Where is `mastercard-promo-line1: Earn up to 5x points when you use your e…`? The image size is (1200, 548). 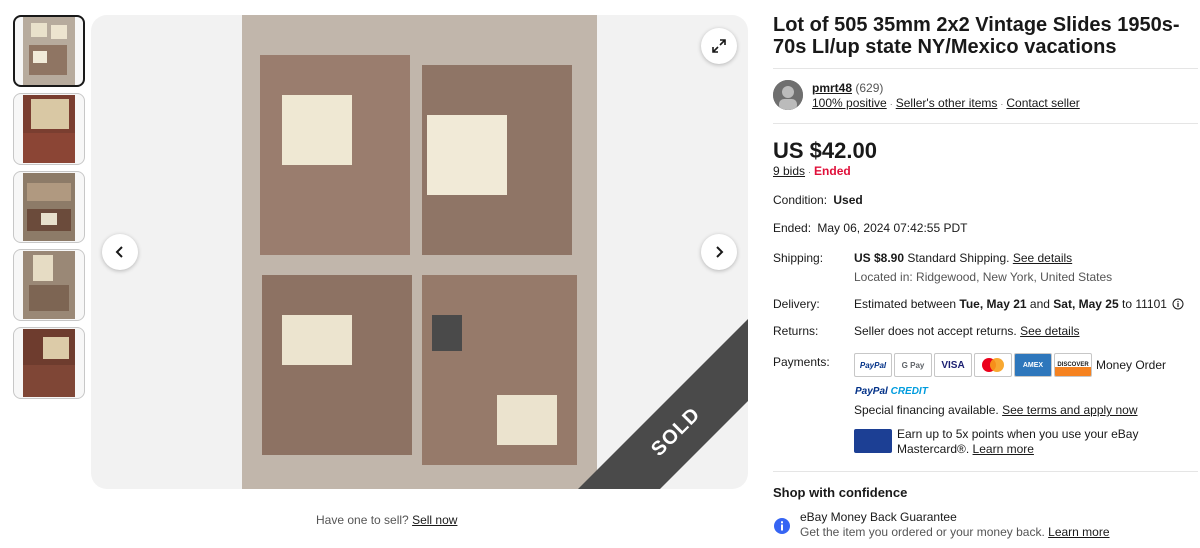
mastercard-promo-line1: Earn up to 5x points when you use your e… is located at coordinates (1018, 434).